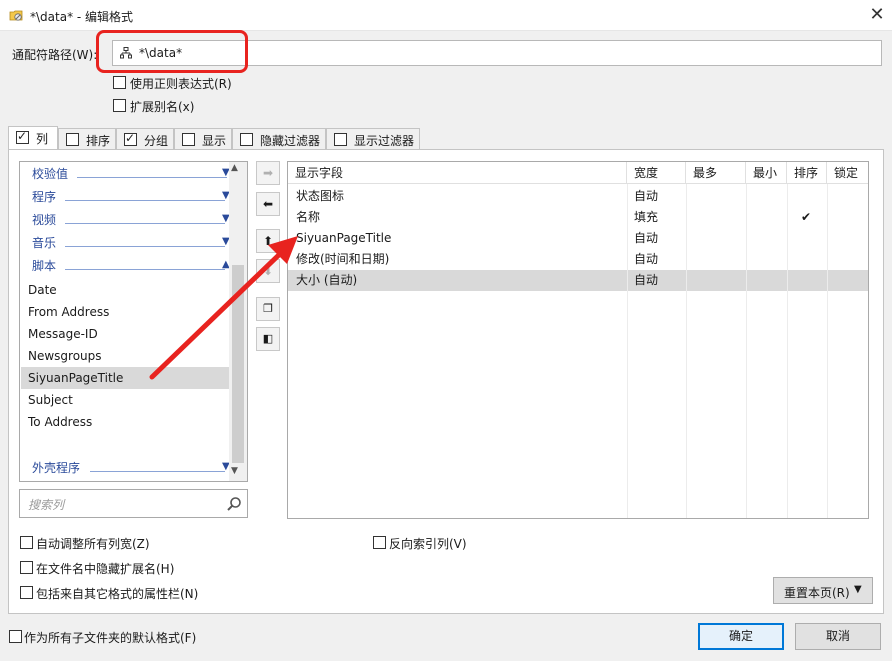 The width and height of the screenshot is (892, 661). What do you see at coordinates (234, 504) in the screenshot?
I see `search-icon` at bounding box center [234, 504].